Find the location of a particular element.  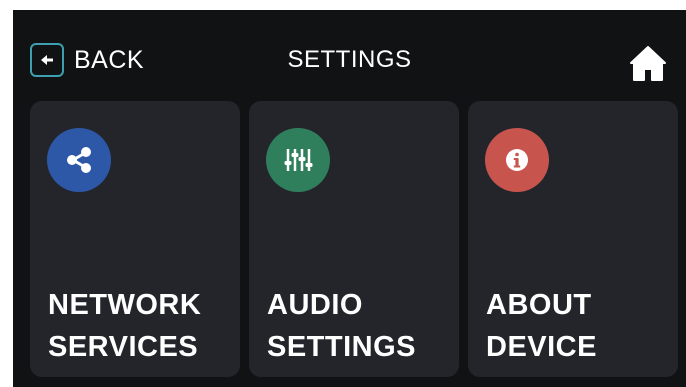

home-icon is located at coordinates (648, 63).